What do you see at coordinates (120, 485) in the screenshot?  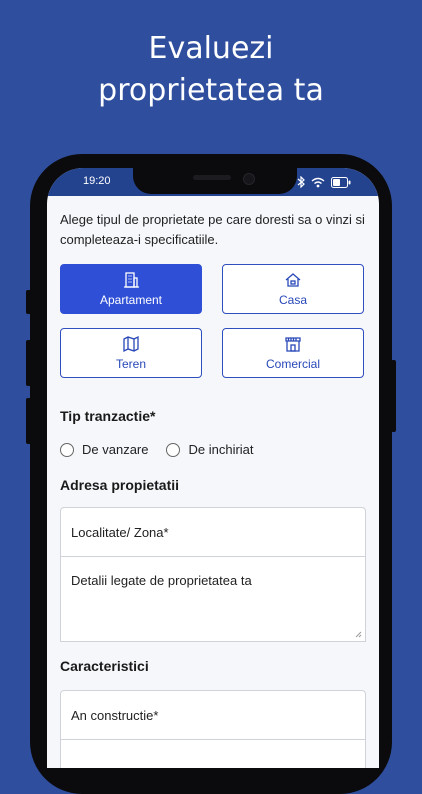 I see `address-title: Adresa propietatii` at bounding box center [120, 485].